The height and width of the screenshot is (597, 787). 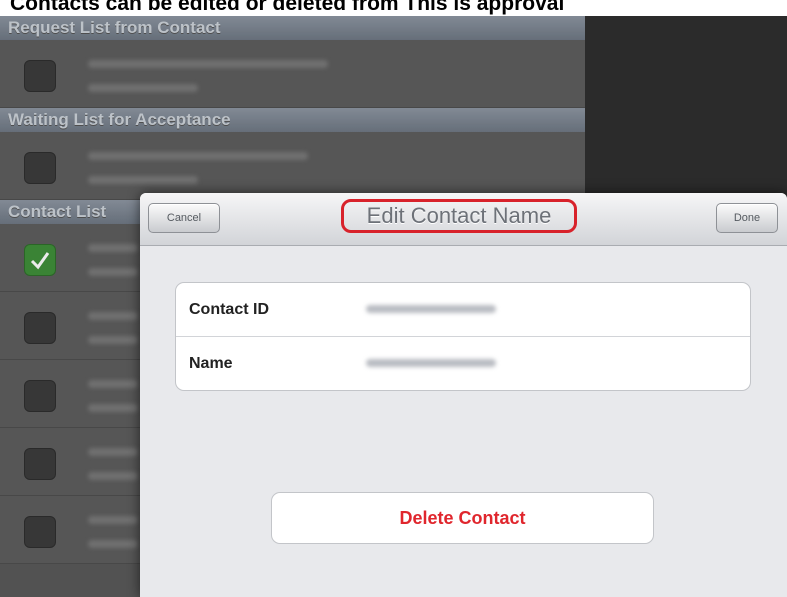 I want to click on name-row: Name, so click(x=463, y=363).